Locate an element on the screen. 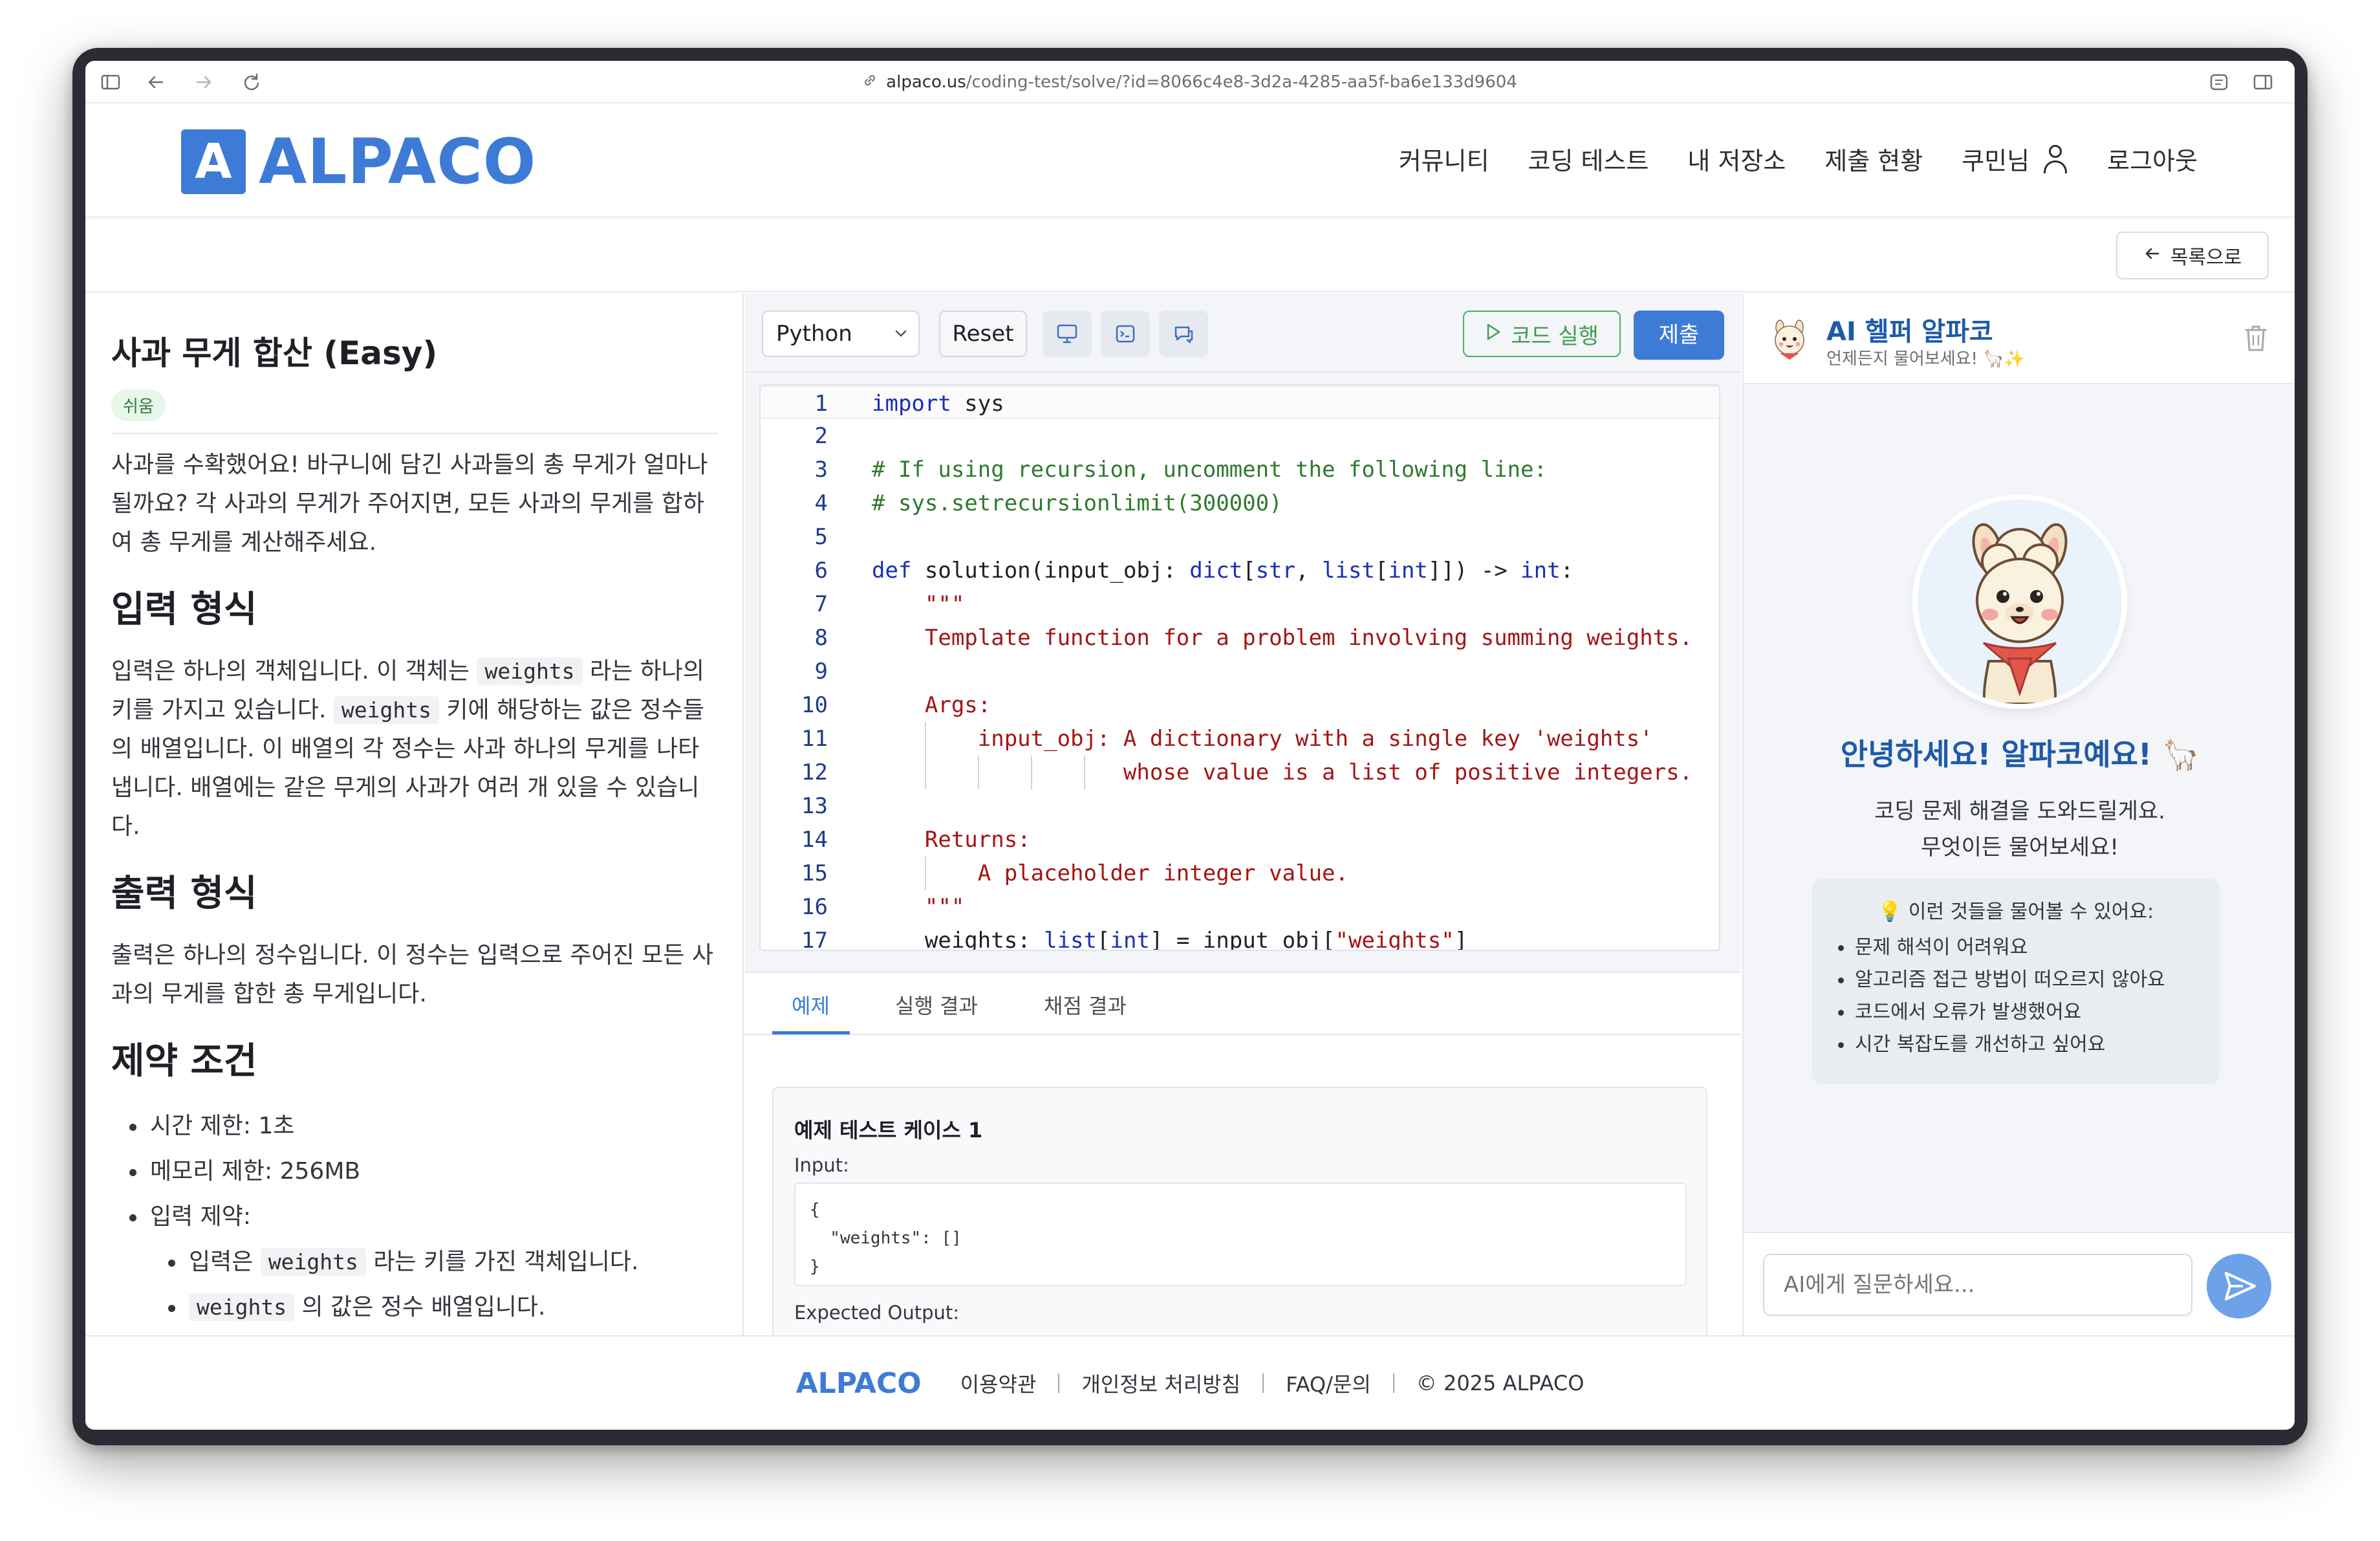 This screenshot has height=1541, width=2380. sub-toolbar is located at coordinates (1190, 255).